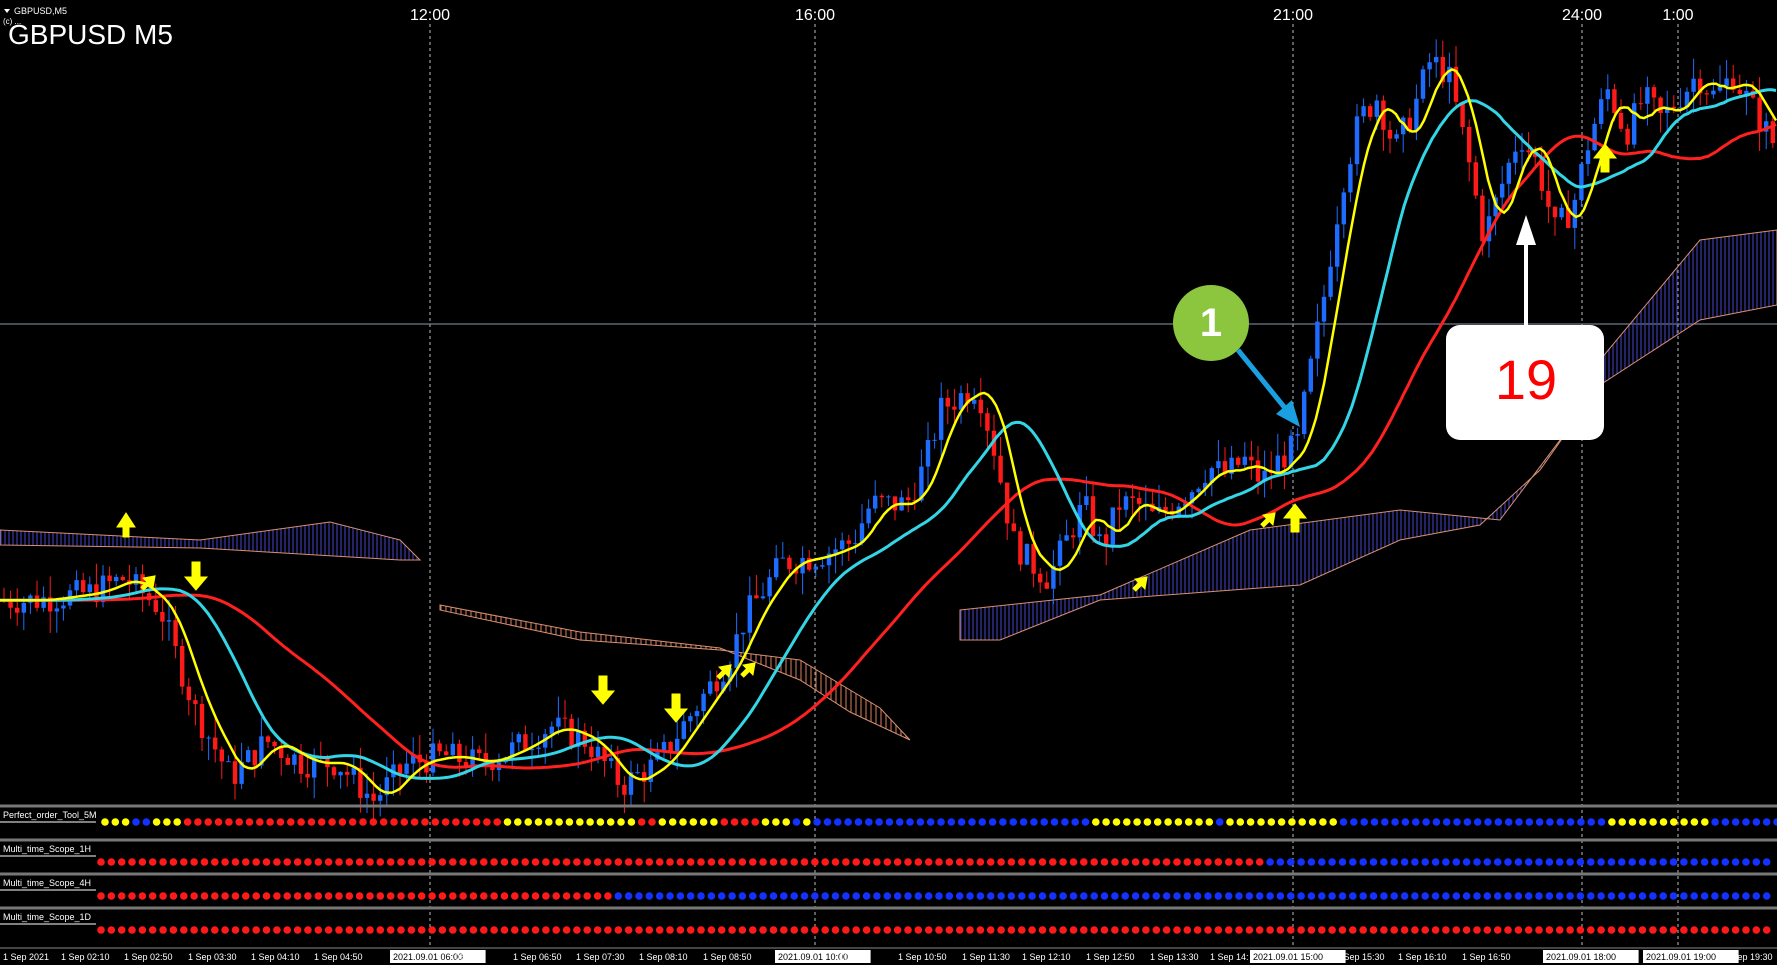 Image resolution: width=1777 pixels, height=965 pixels. What do you see at coordinates (275, 957) in the screenshot?
I see `bottom-time-label: 1 Sep 04:10` at bounding box center [275, 957].